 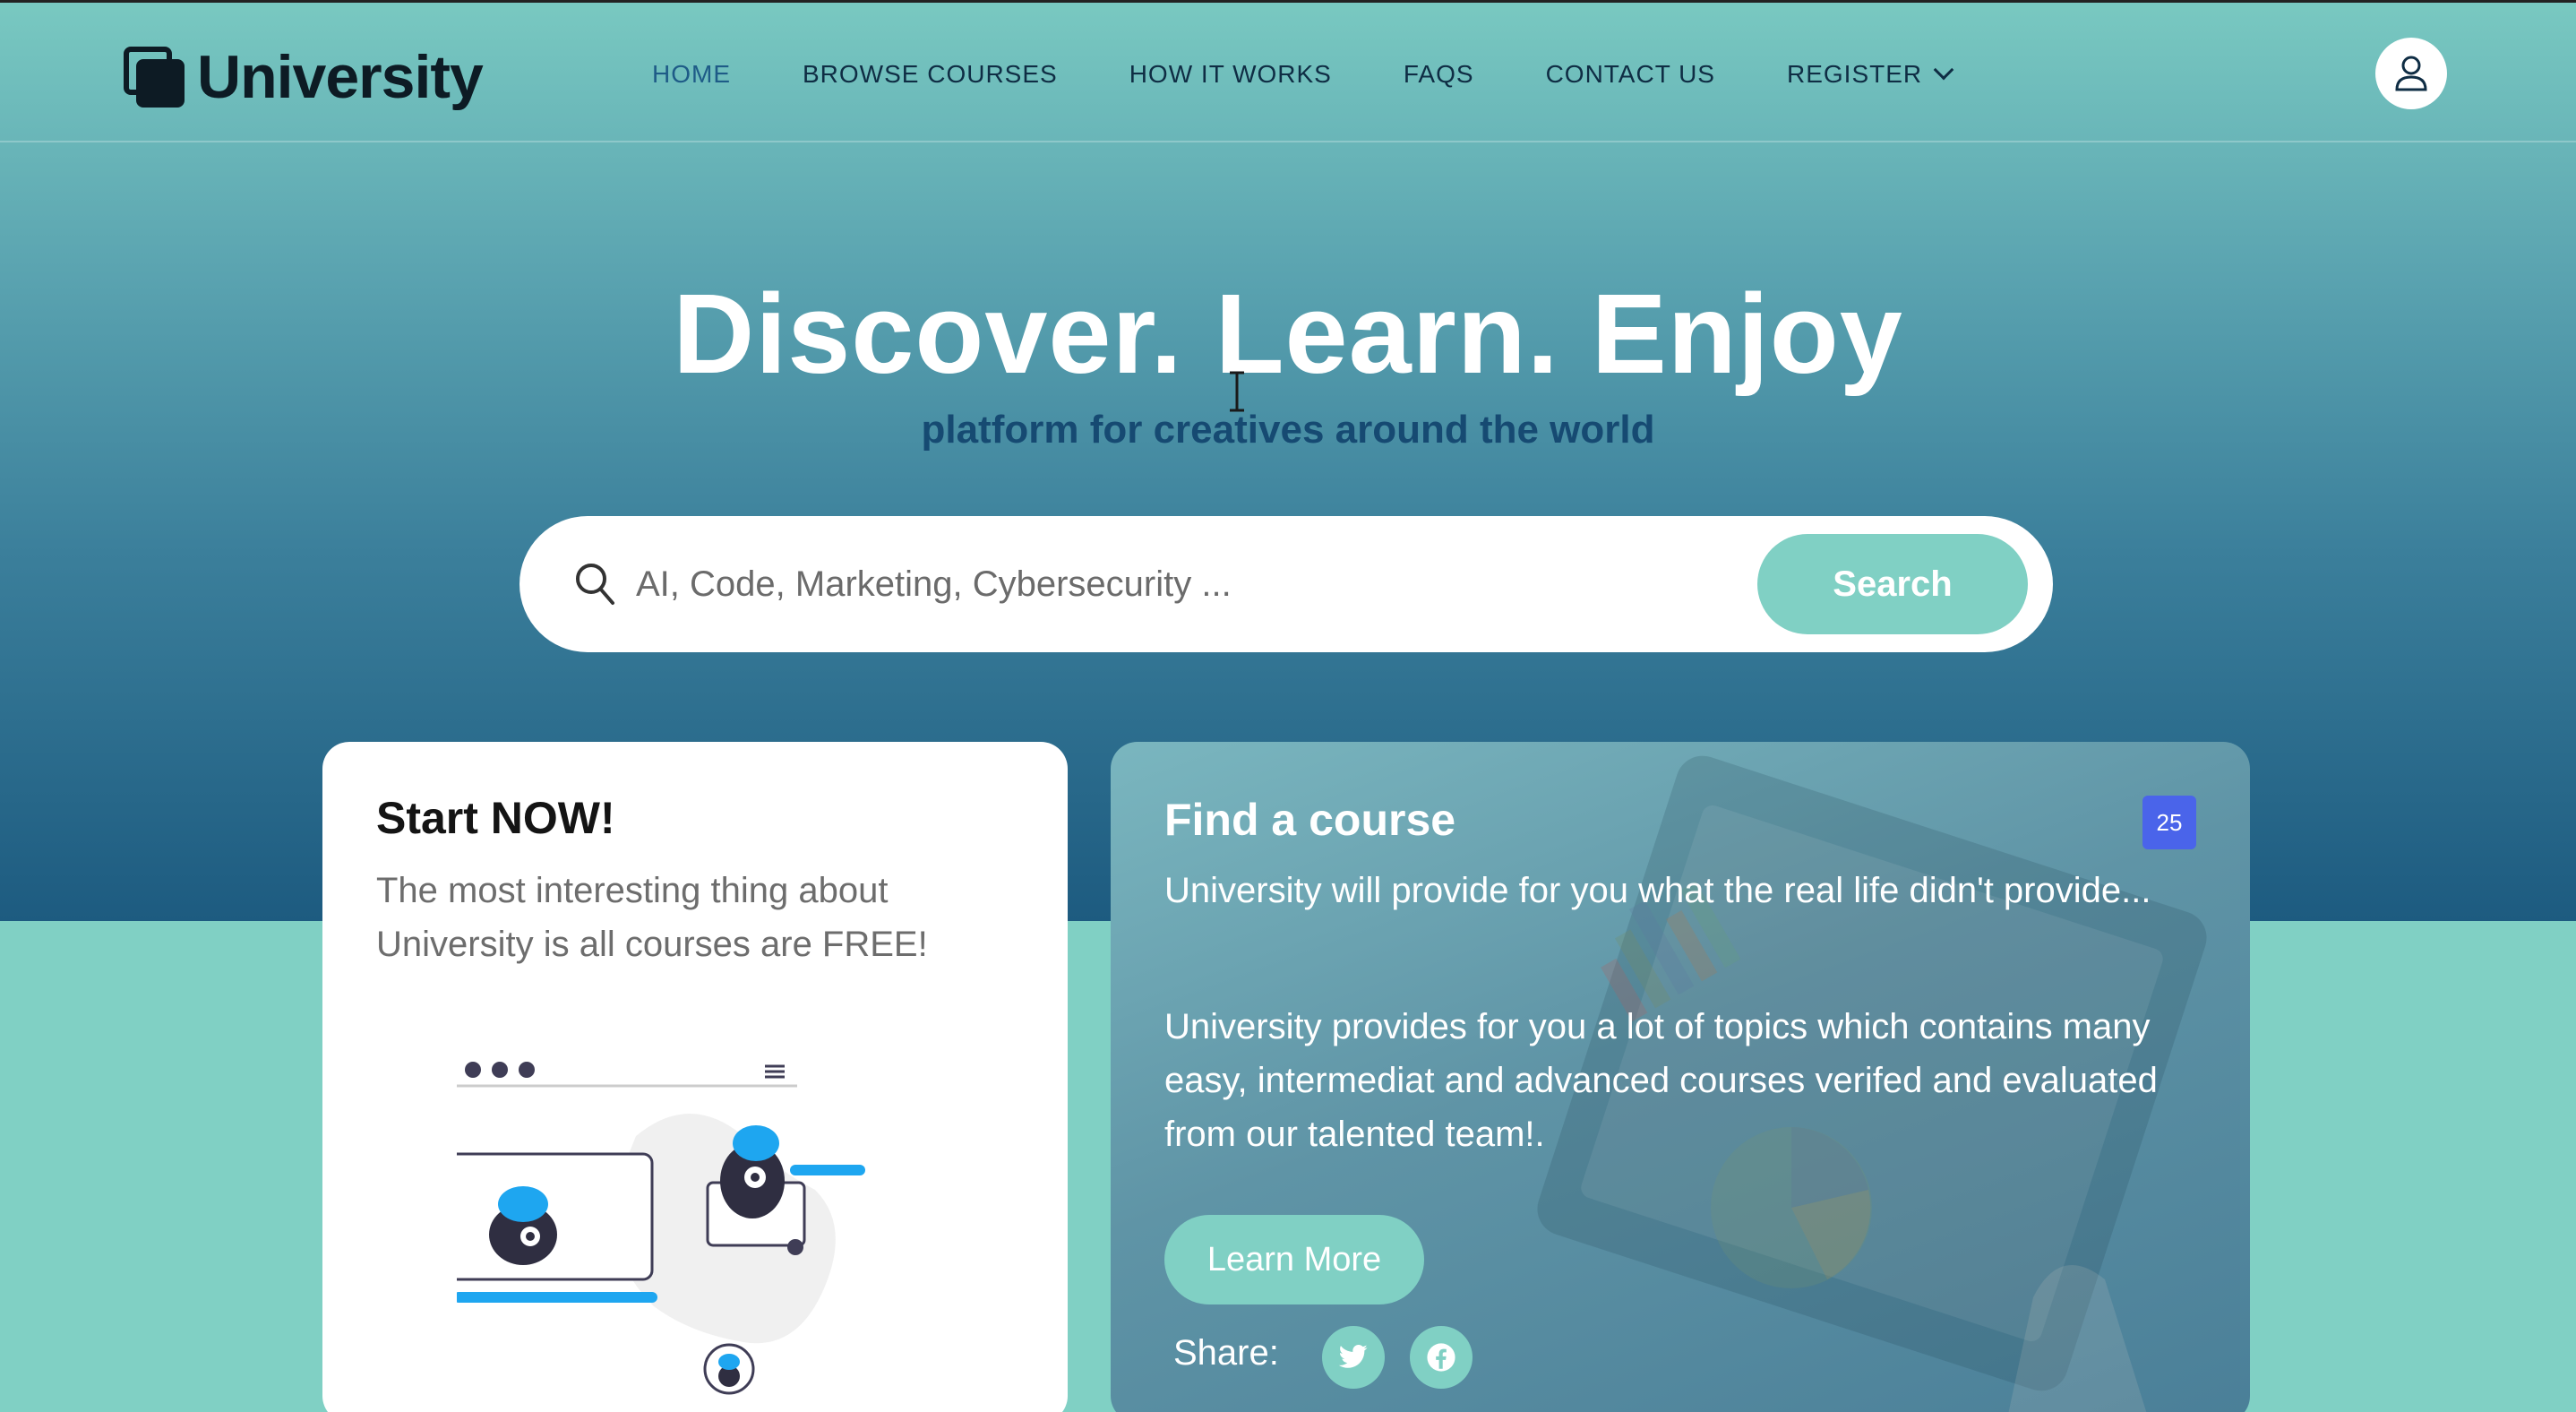 I want to click on find-card-title: Find a course, so click(x=1310, y=820).